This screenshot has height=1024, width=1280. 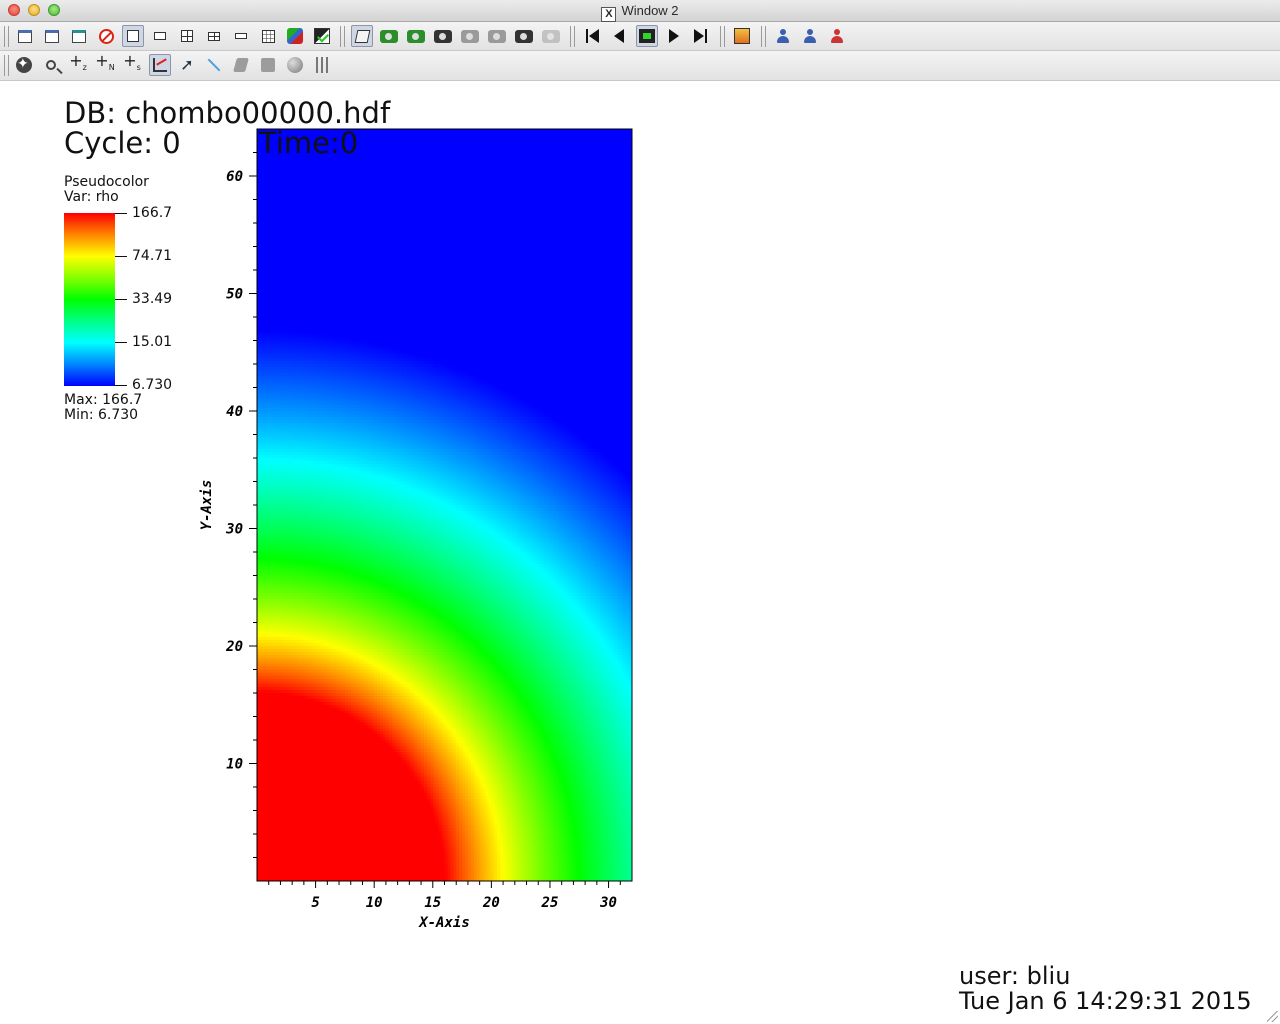 I want to click on navigate-button, so click(x=24, y=65).